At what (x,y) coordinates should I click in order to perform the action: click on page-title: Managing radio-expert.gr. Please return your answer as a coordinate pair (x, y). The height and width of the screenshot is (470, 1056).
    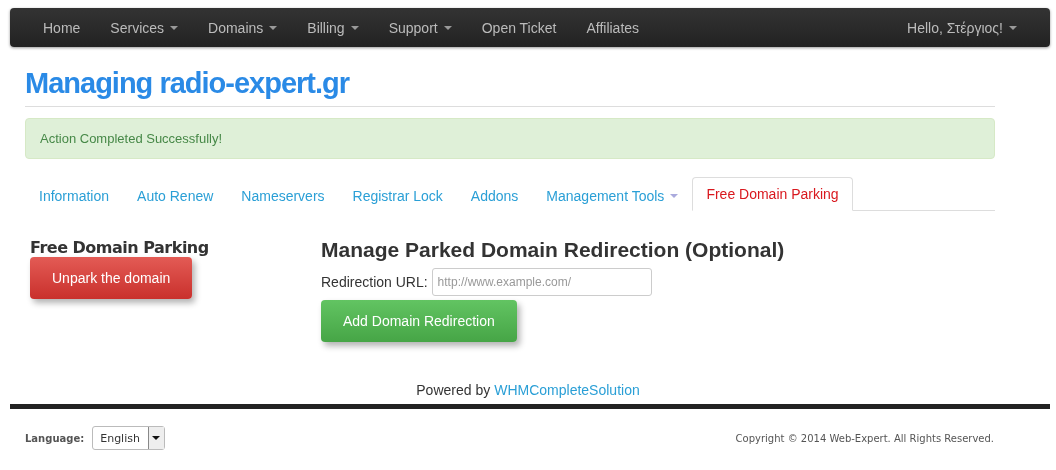
    Looking at the image, I should click on (510, 87).